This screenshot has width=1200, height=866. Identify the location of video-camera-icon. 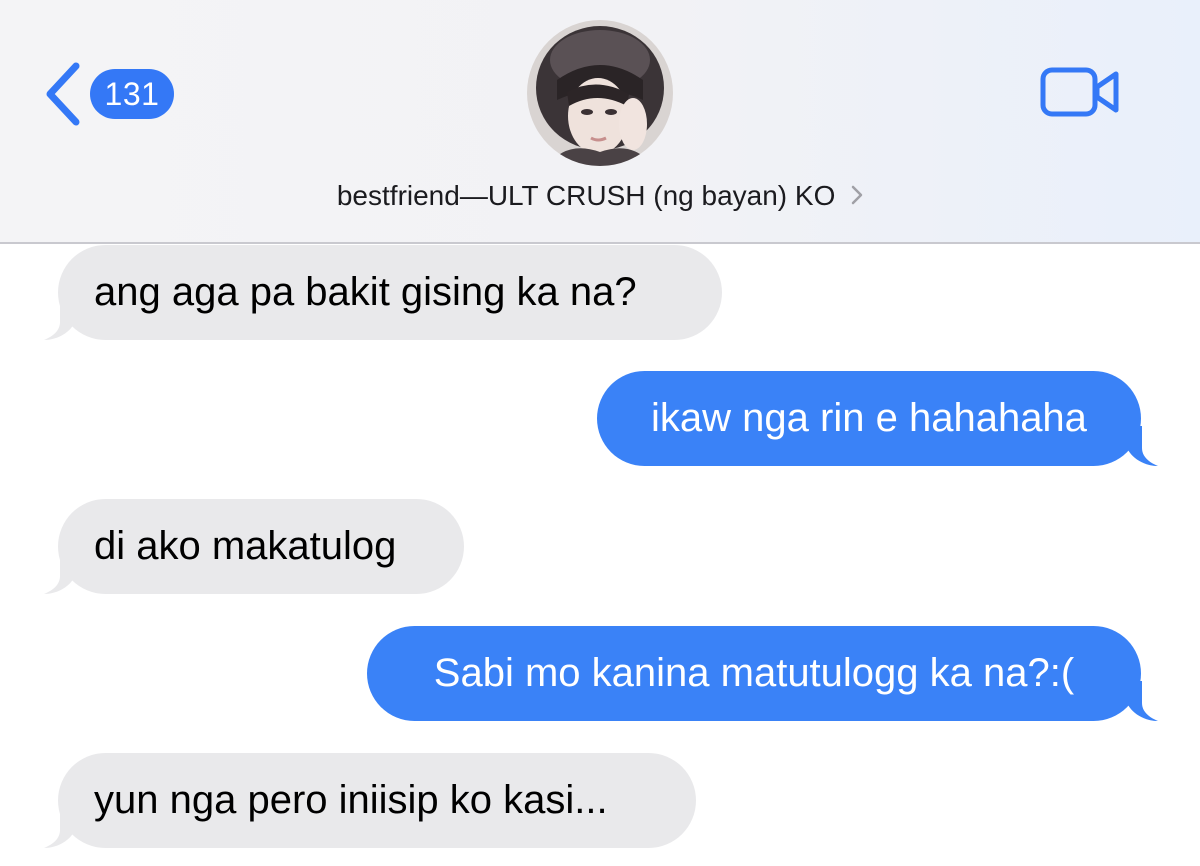
(1080, 92).